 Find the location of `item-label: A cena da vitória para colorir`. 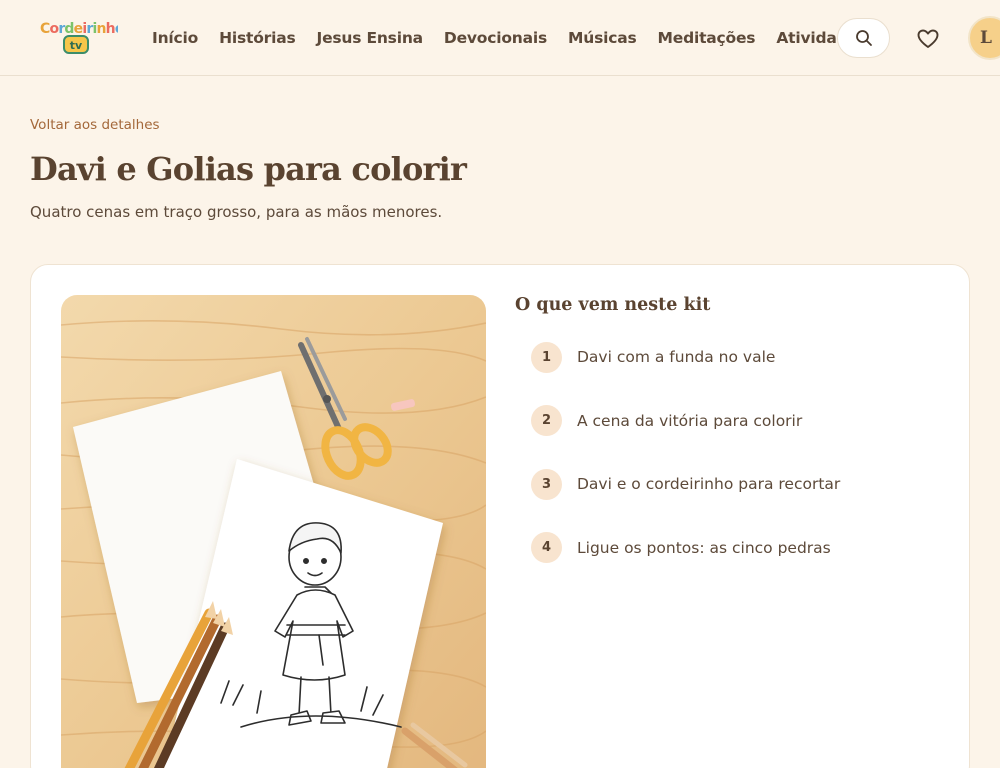

item-label: A cena da vitória para colorir is located at coordinates (690, 420).